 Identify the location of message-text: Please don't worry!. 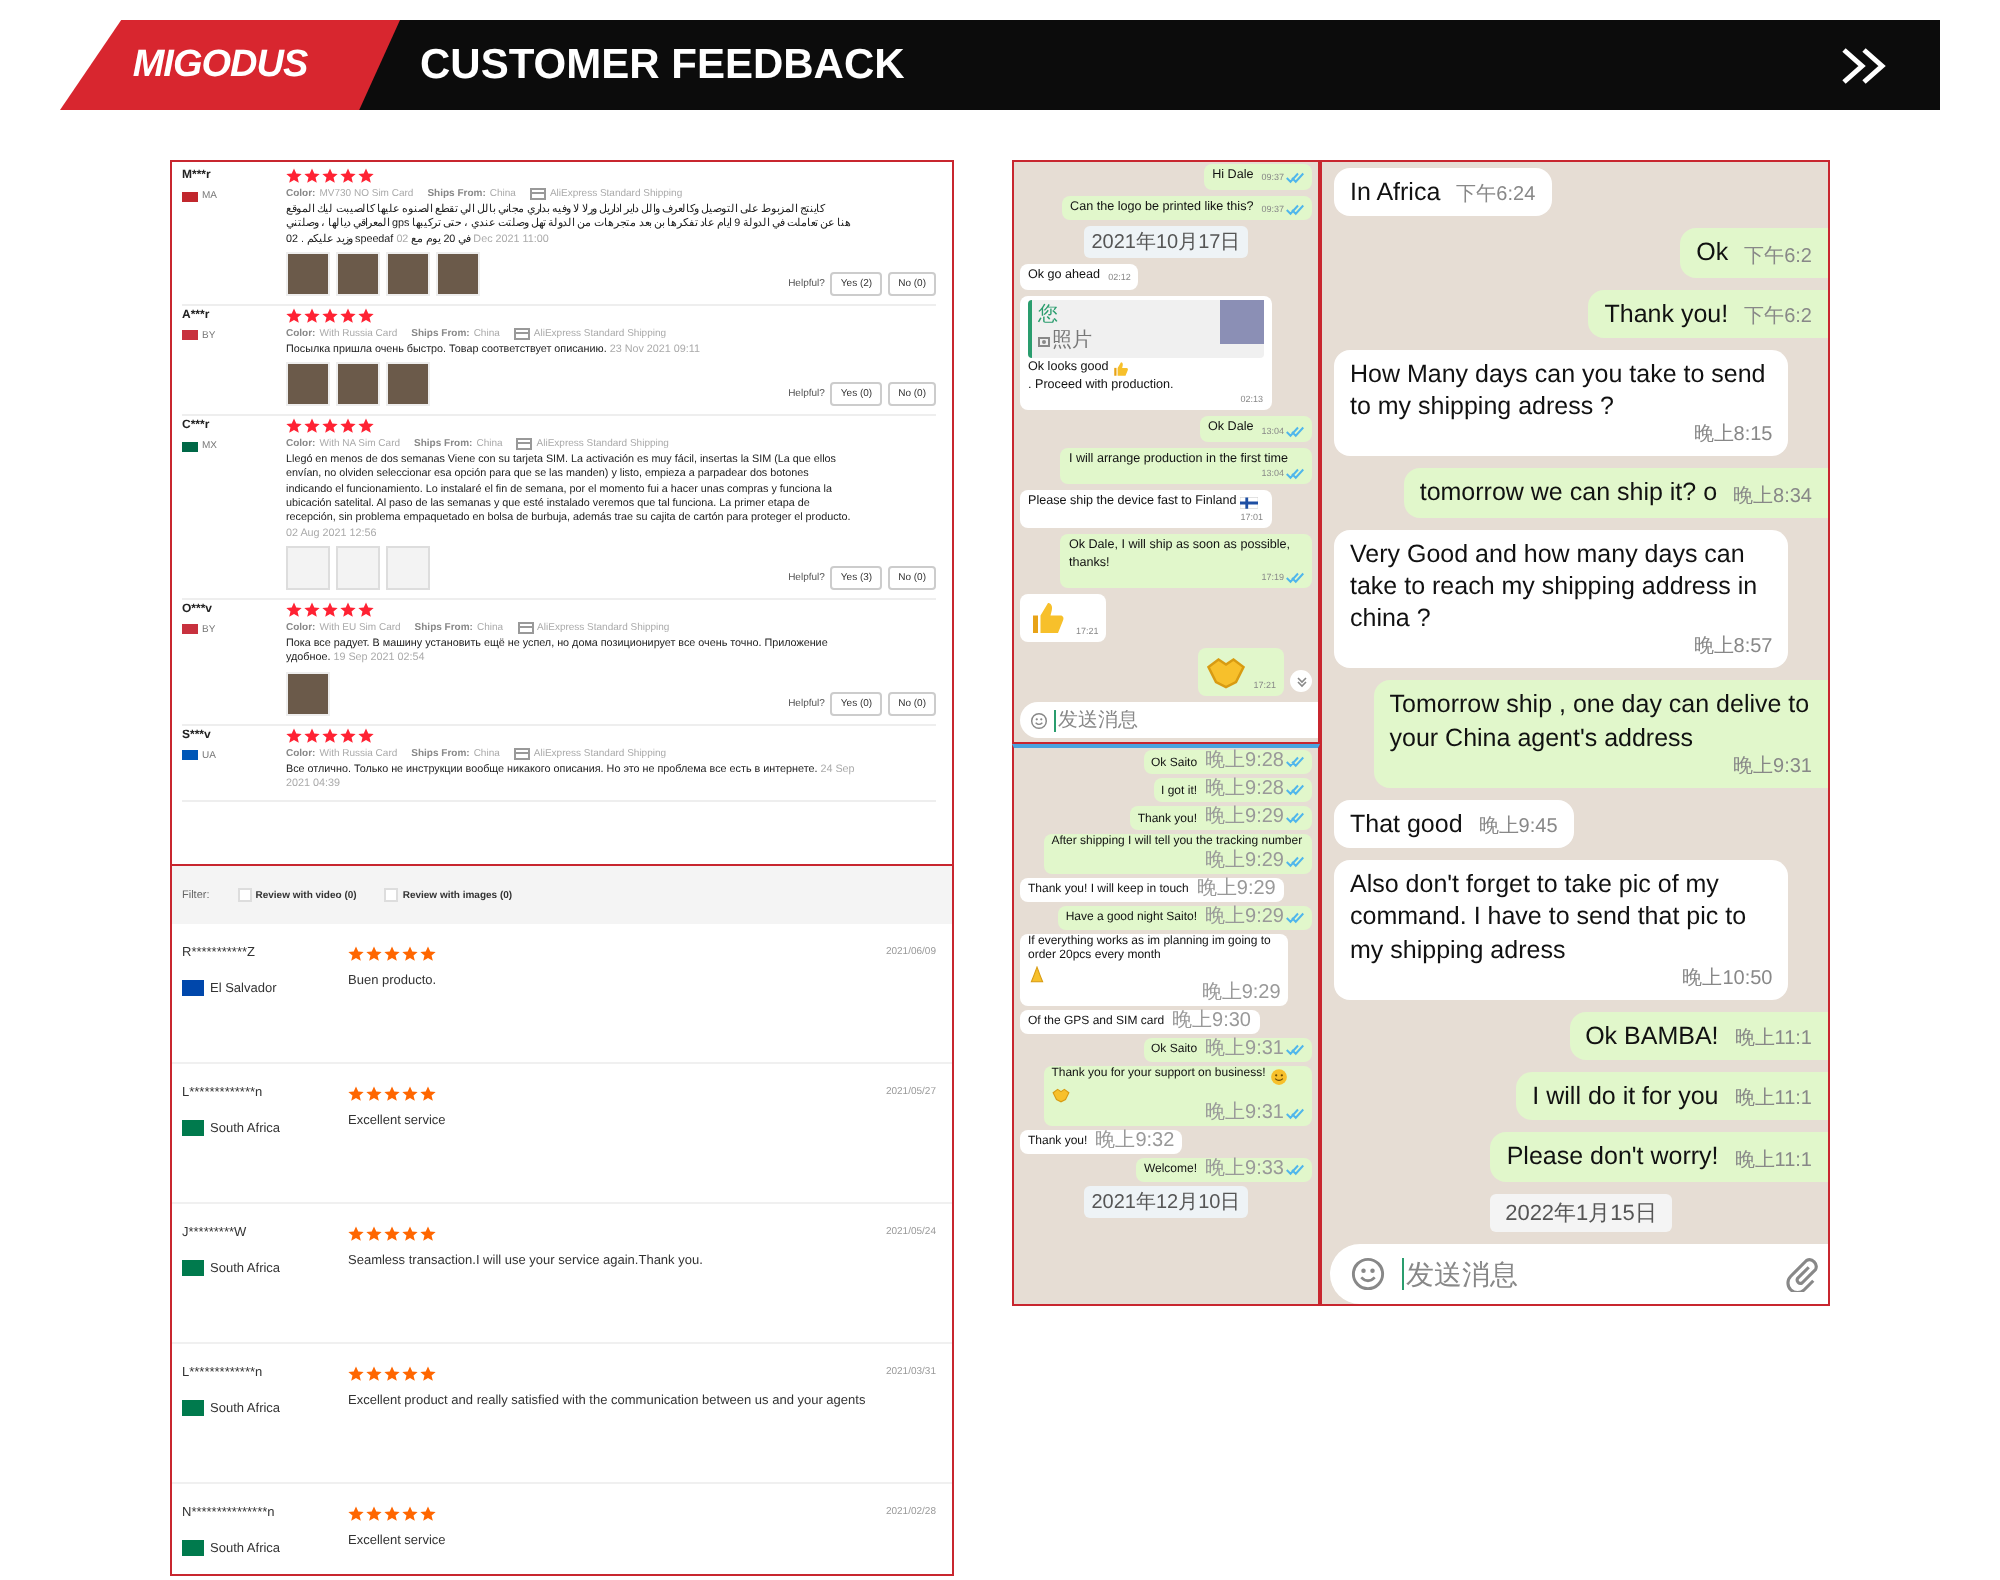
(1612, 1156).